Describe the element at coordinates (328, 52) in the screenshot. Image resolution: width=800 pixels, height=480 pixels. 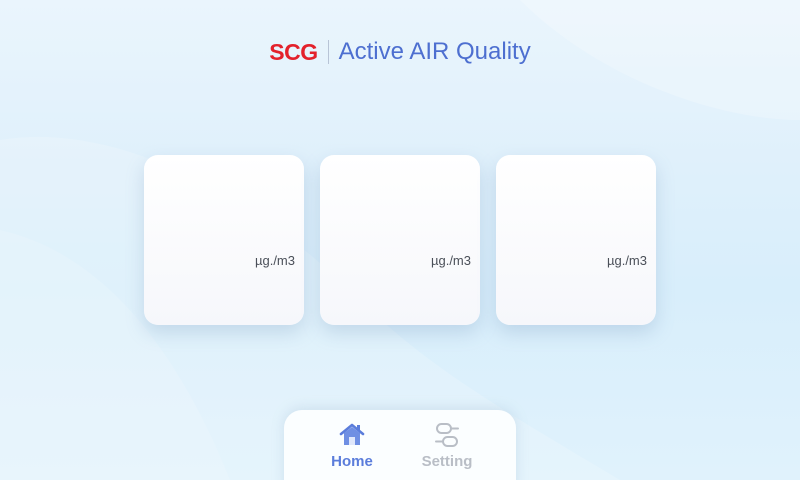
I see `header-divider` at that location.